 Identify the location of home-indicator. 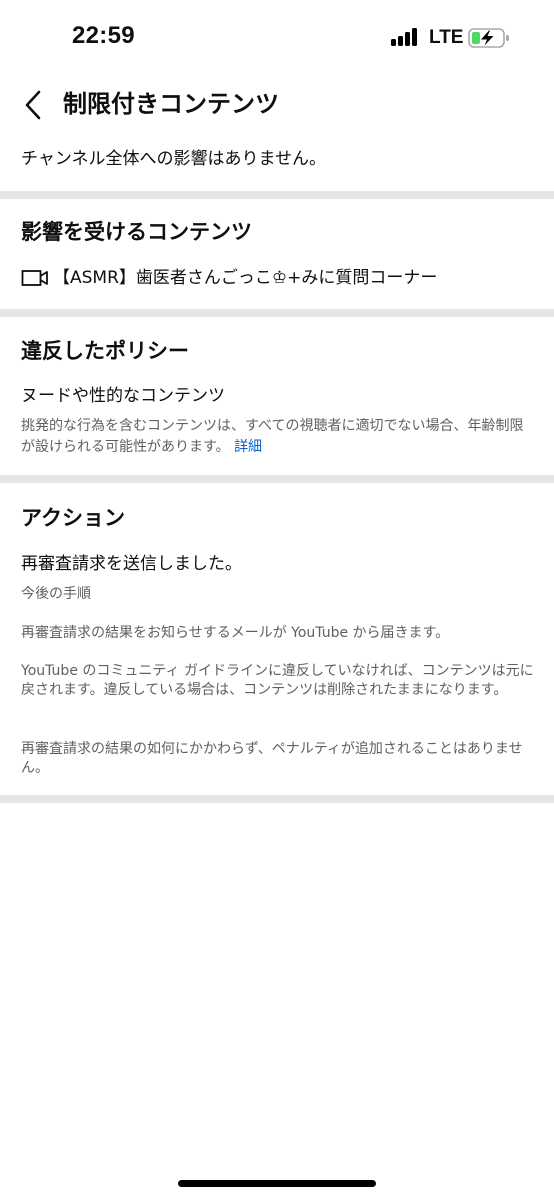
(277, 1183).